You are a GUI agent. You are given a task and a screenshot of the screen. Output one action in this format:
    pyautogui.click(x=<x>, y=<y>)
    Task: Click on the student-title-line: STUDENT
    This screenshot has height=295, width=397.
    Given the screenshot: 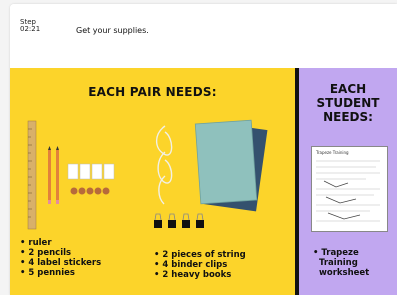 What is the action you would take?
    pyautogui.click(x=348, y=103)
    